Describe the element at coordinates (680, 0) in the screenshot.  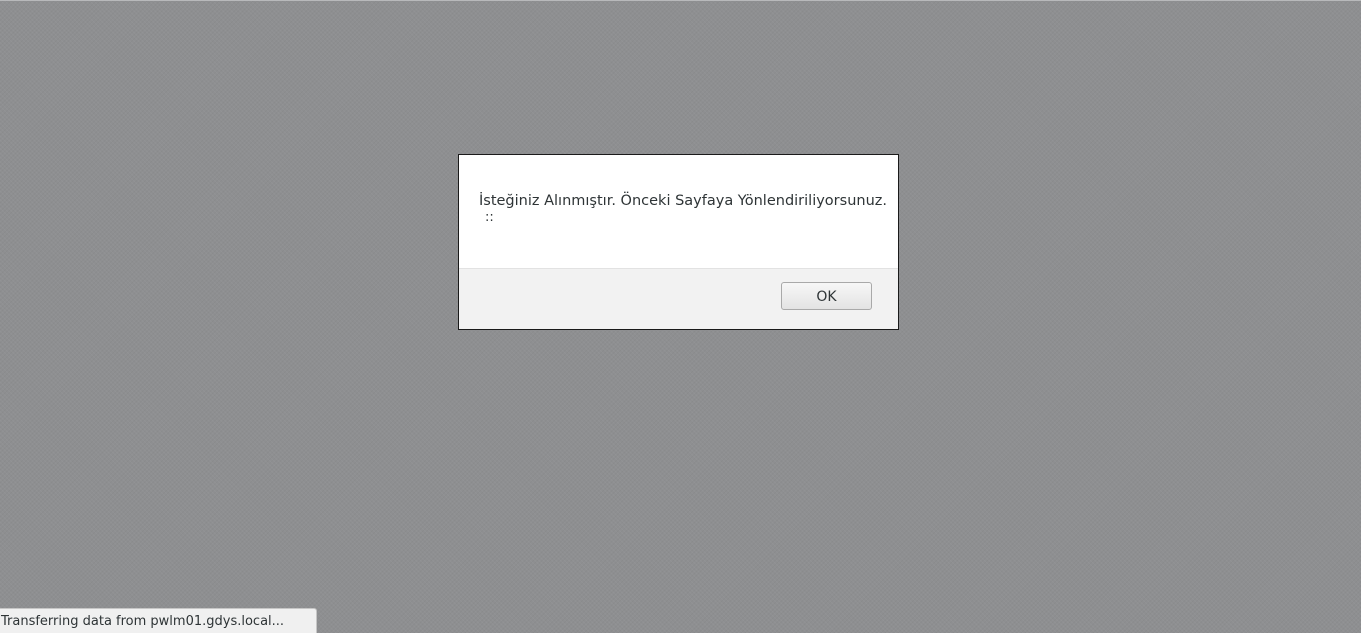
I see `window-top-border` at that location.